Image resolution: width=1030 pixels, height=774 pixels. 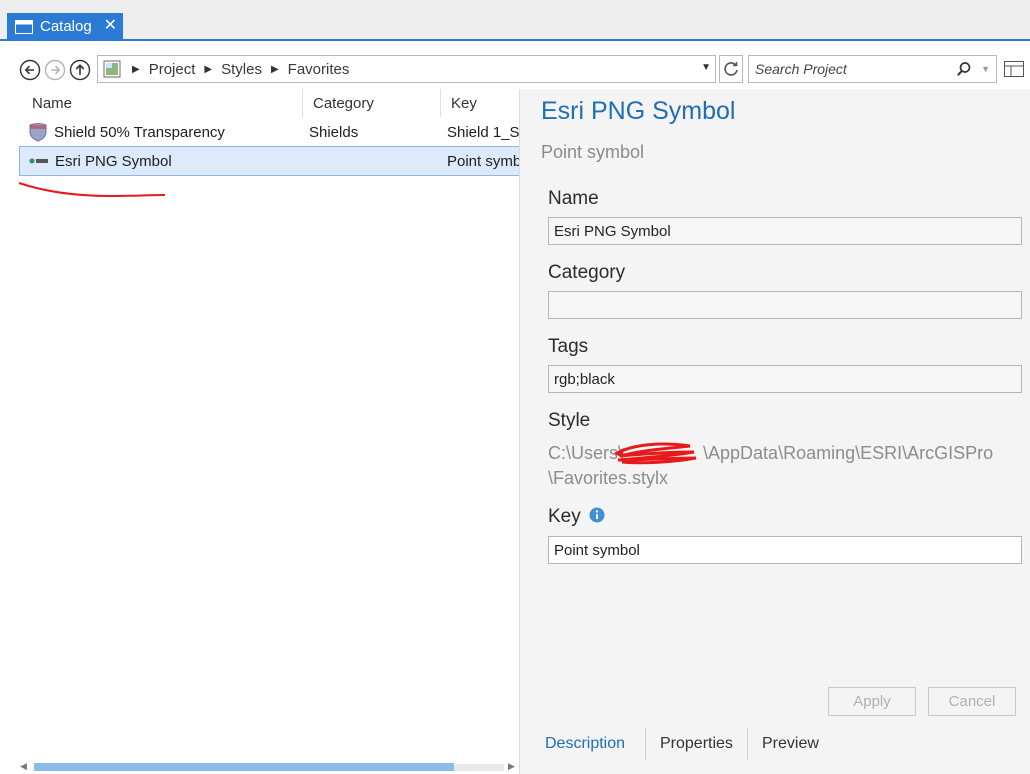 I want to click on tags-label: Tags, so click(x=568, y=346).